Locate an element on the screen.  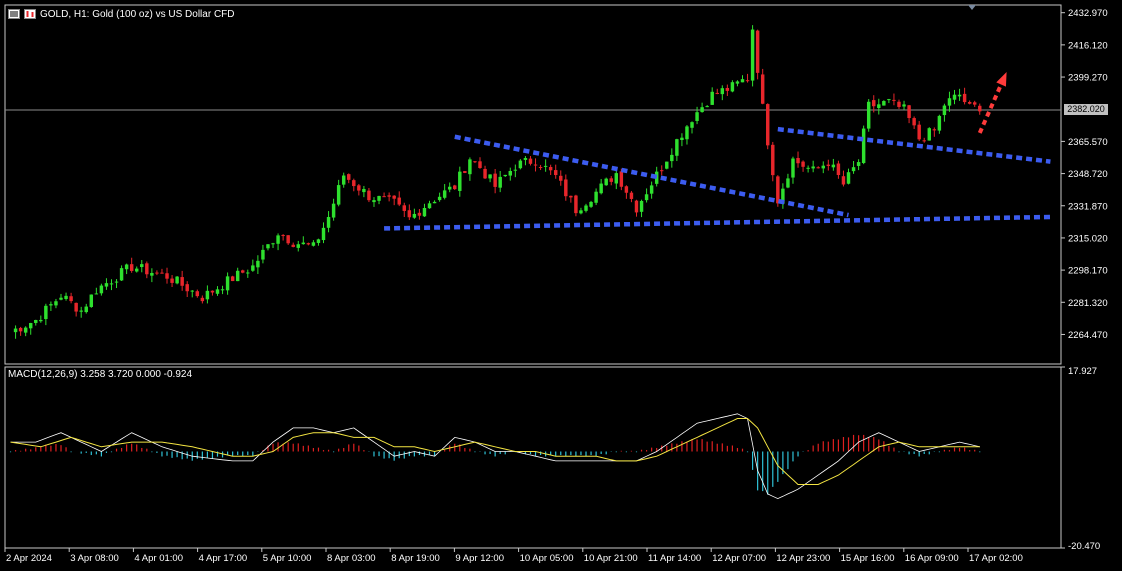
time-tick-label: 5 Apr 10:00 is located at coordinates (287, 558).